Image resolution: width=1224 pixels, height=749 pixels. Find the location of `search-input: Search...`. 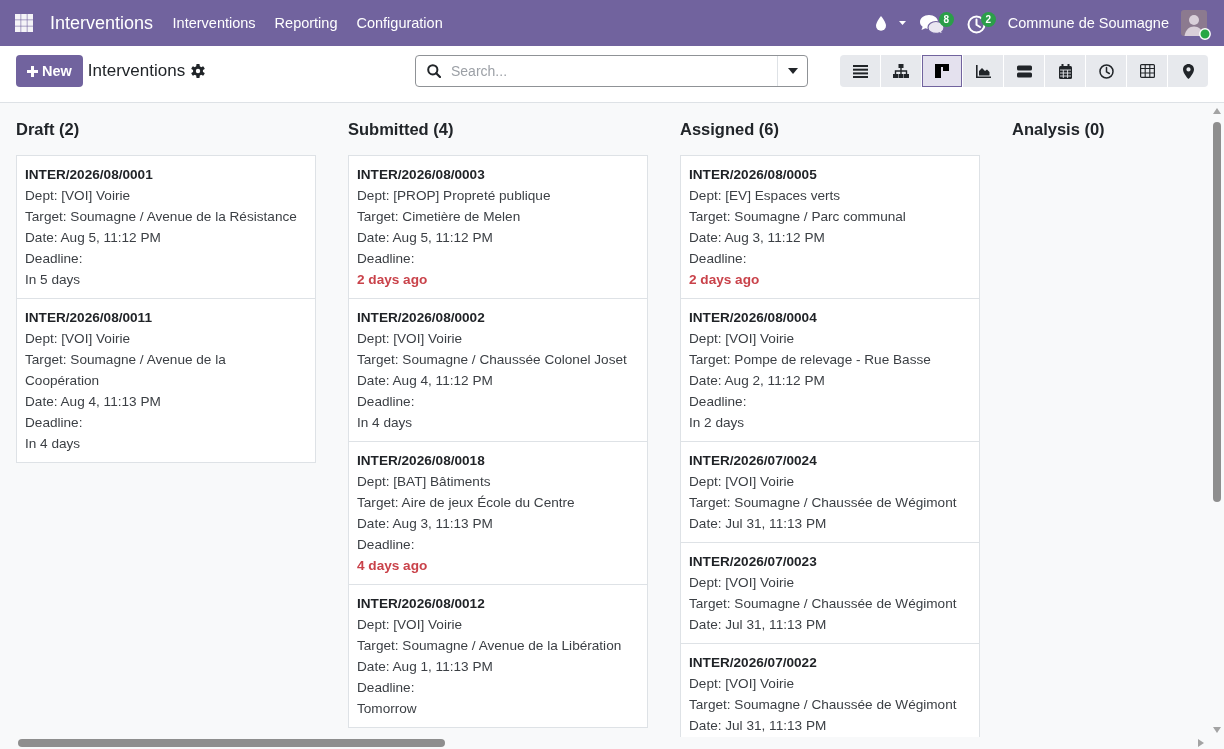

search-input: Search... is located at coordinates (609, 71).